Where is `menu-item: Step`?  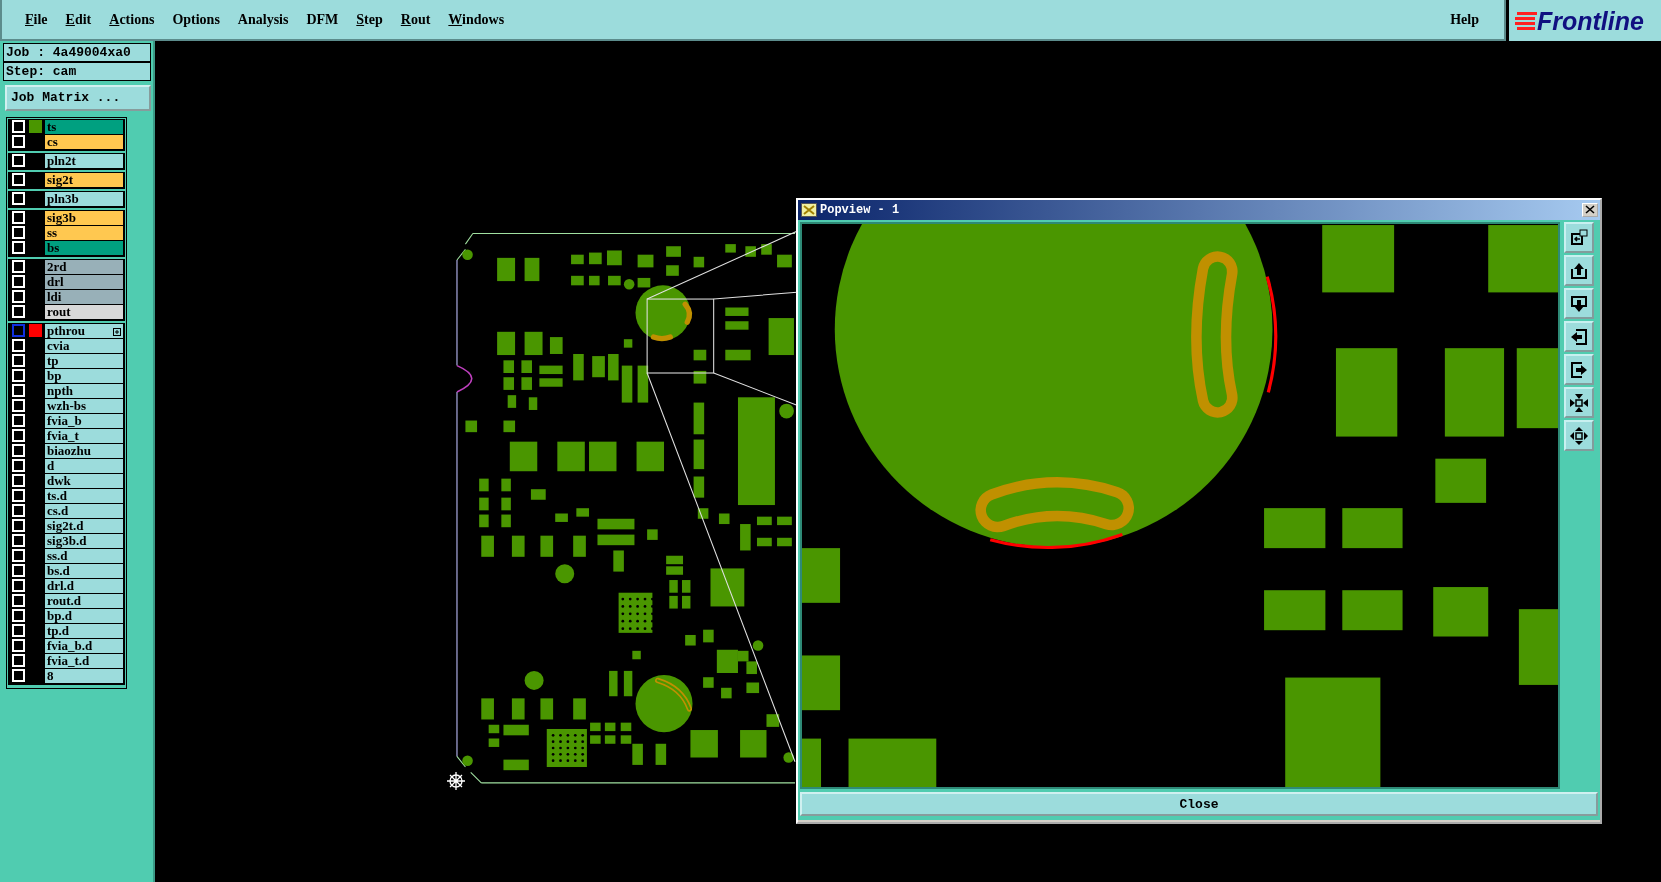 menu-item: Step is located at coordinates (369, 19).